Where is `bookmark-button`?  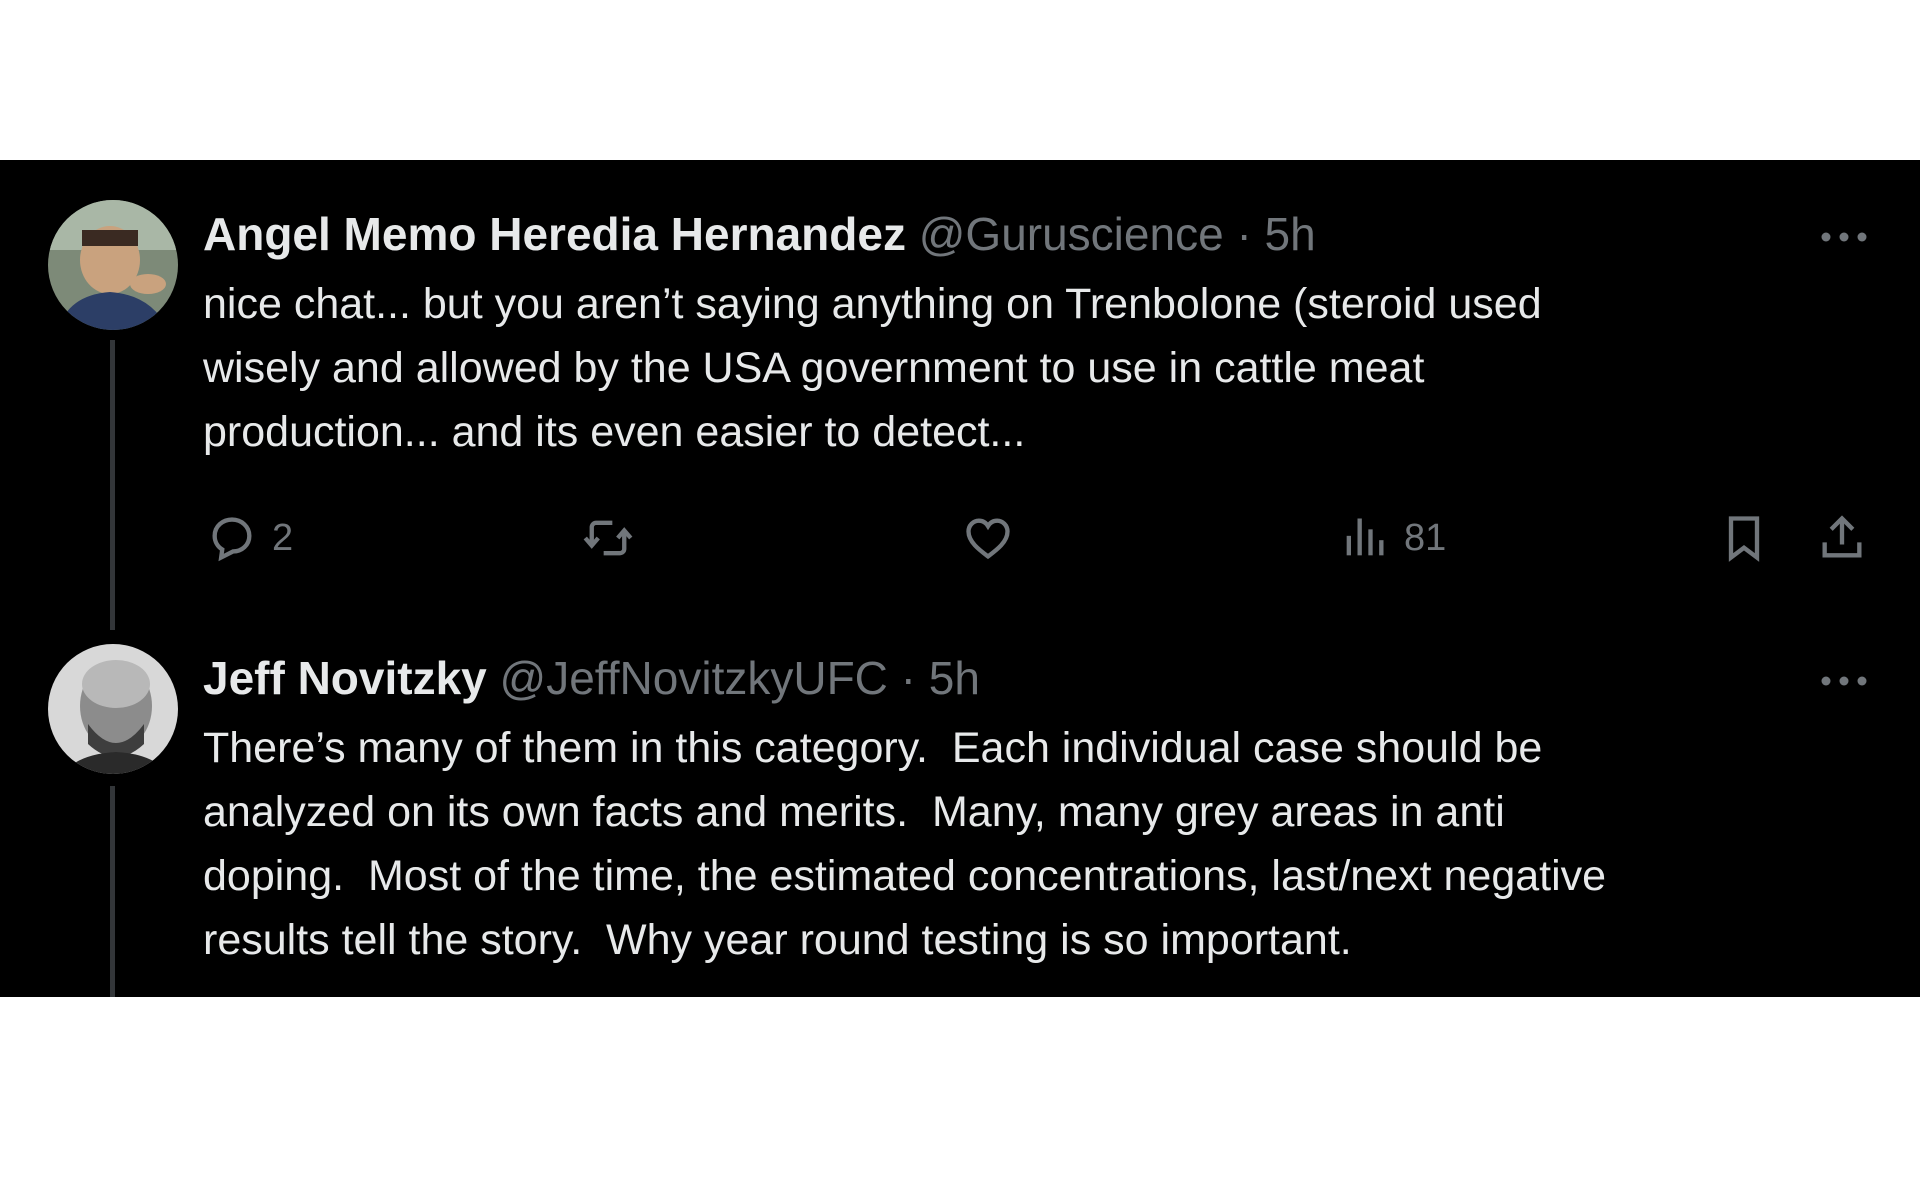 bookmark-button is located at coordinates (1744, 538).